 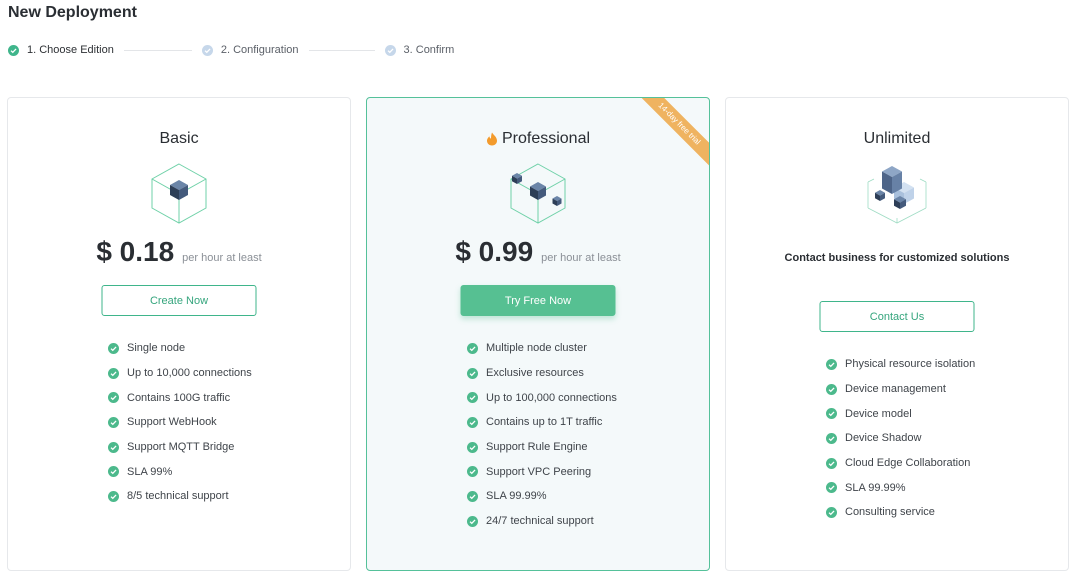 I want to click on feature-label: Up to 100,000 connections, so click(x=551, y=397).